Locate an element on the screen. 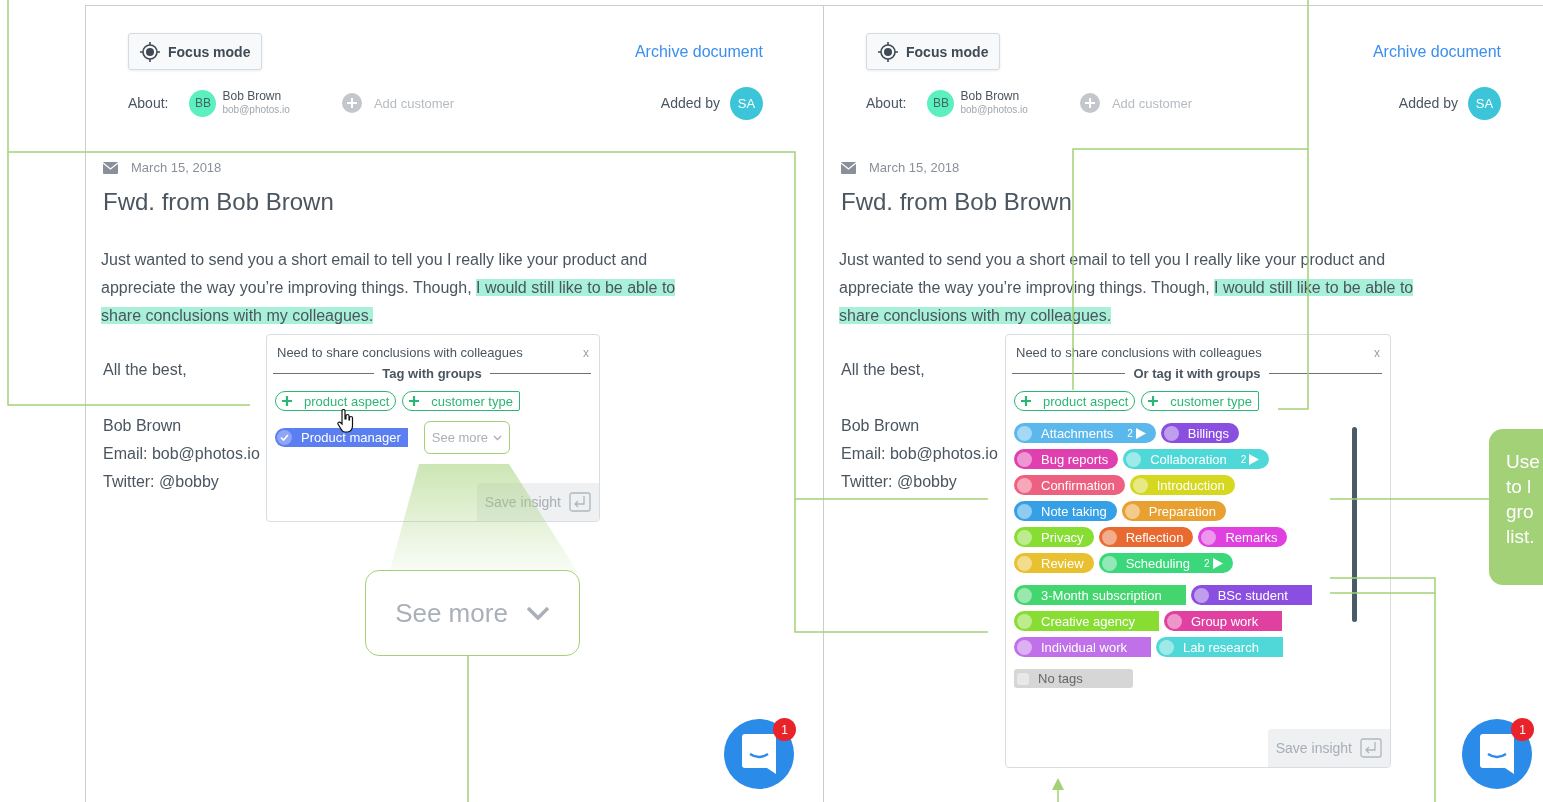  group-tag: BSc student is located at coordinates (1251, 595).